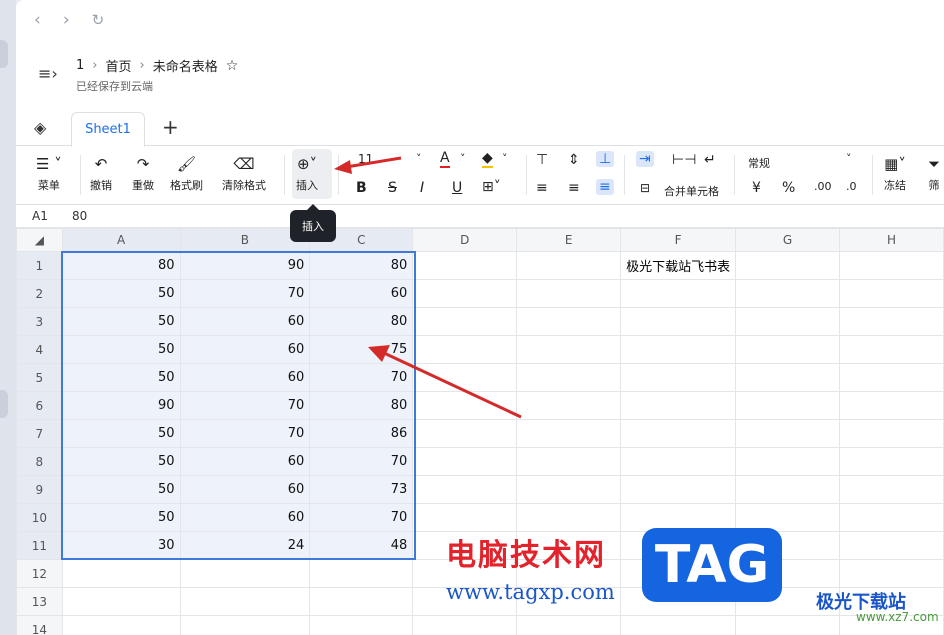 Image resolution: width=944 pixels, height=635 pixels. I want to click on decrease-decimal-icon: .00, so click(823, 186).